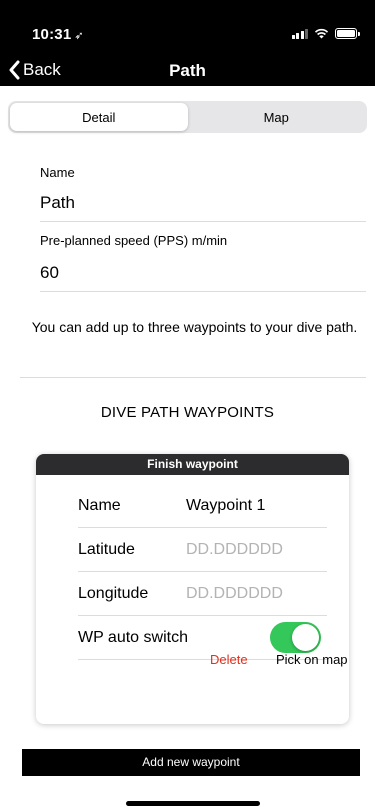 This screenshot has height=812, width=375. What do you see at coordinates (321, 33) in the screenshot?
I see `wifi-icon` at bounding box center [321, 33].